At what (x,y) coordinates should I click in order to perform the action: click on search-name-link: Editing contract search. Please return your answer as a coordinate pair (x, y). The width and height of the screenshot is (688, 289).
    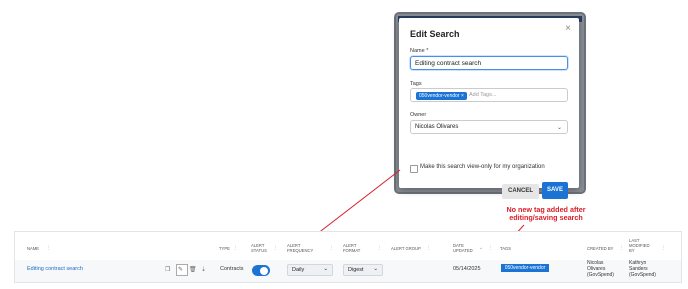
    Looking at the image, I should click on (55, 269).